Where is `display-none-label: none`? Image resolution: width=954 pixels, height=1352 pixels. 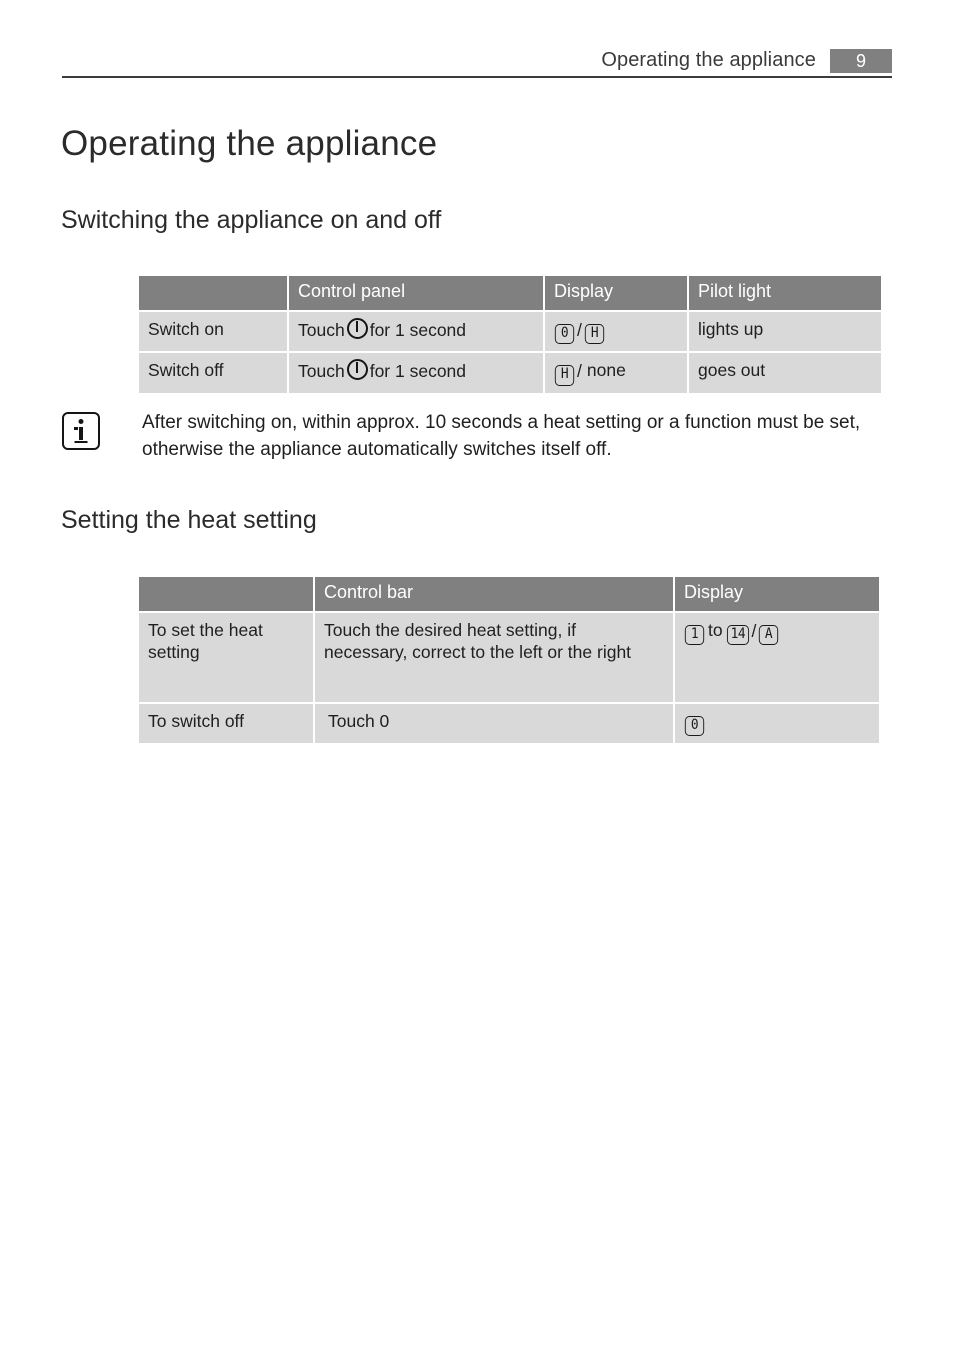 display-none-label: none is located at coordinates (606, 370).